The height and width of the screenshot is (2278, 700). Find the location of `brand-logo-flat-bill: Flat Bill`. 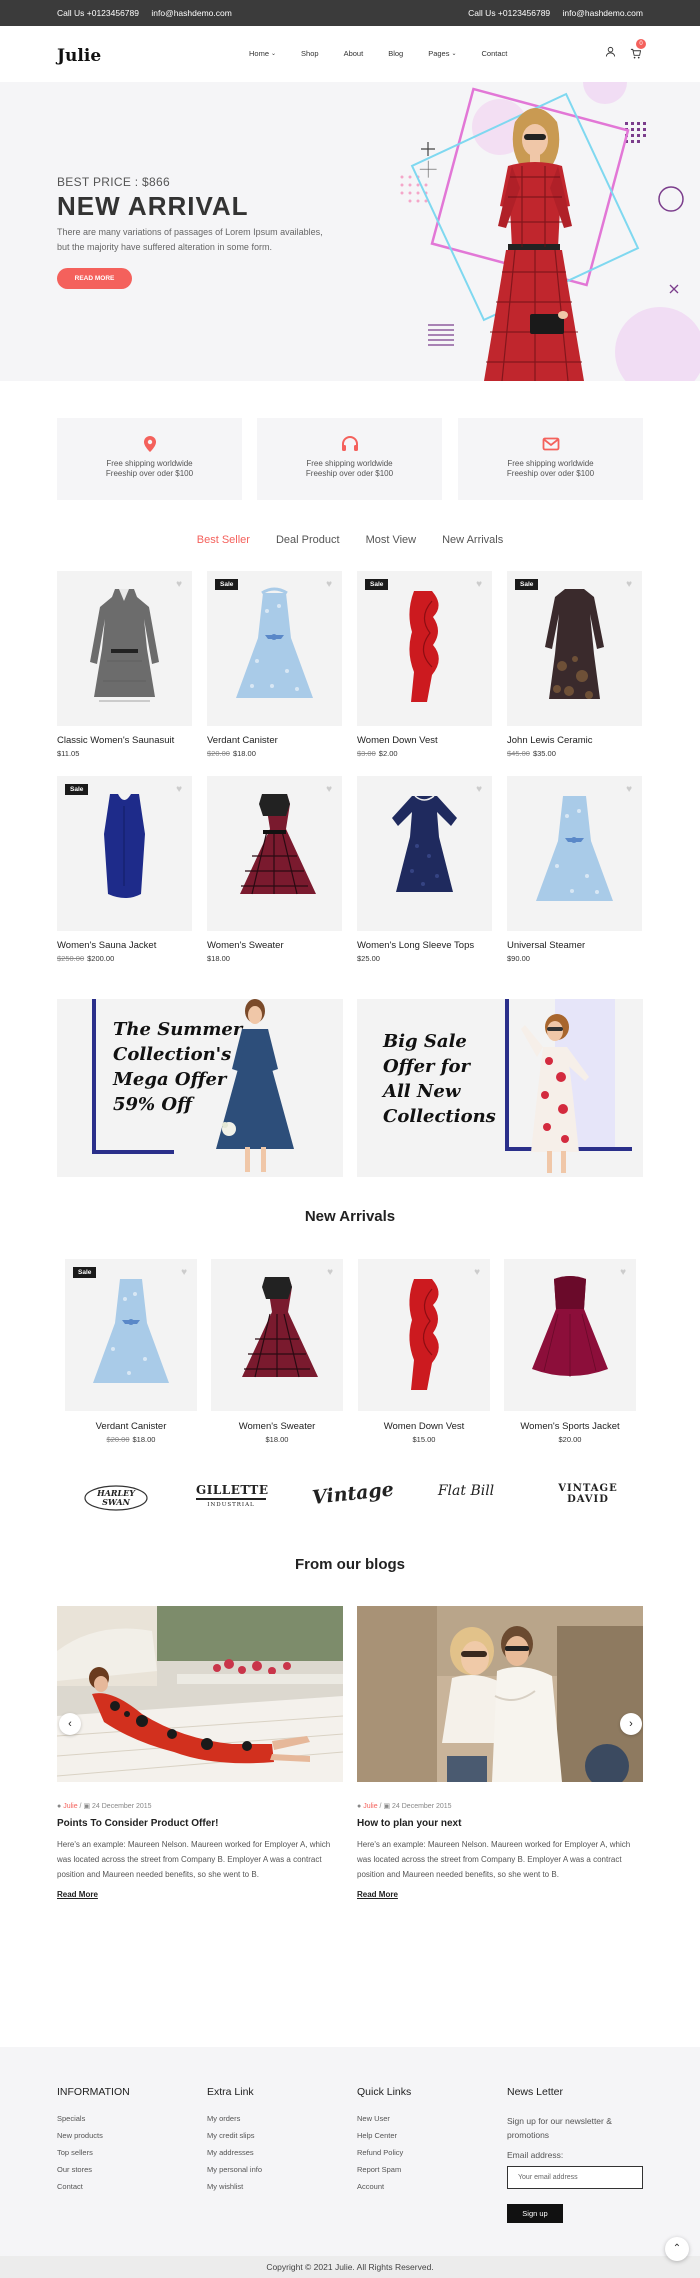

brand-logo-flat-bill: Flat Bill is located at coordinates (466, 1491).